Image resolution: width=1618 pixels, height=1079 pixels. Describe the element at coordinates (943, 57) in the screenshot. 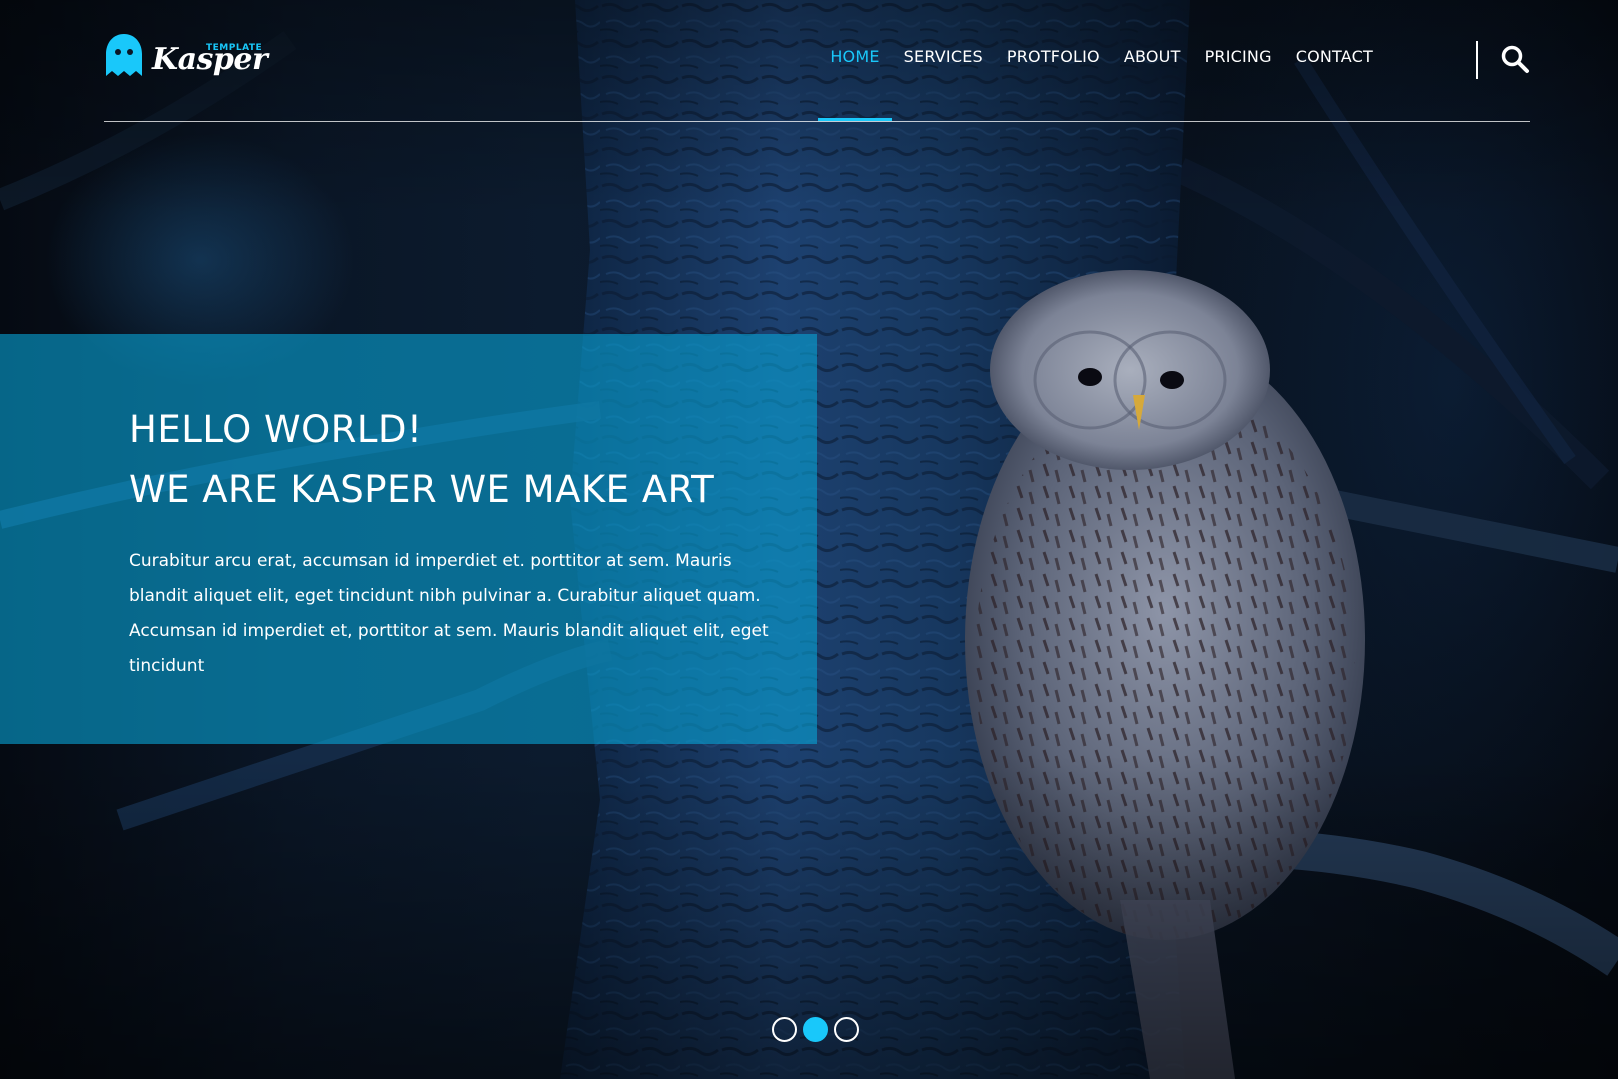

I see `nav-item-services: SERVICES` at that location.